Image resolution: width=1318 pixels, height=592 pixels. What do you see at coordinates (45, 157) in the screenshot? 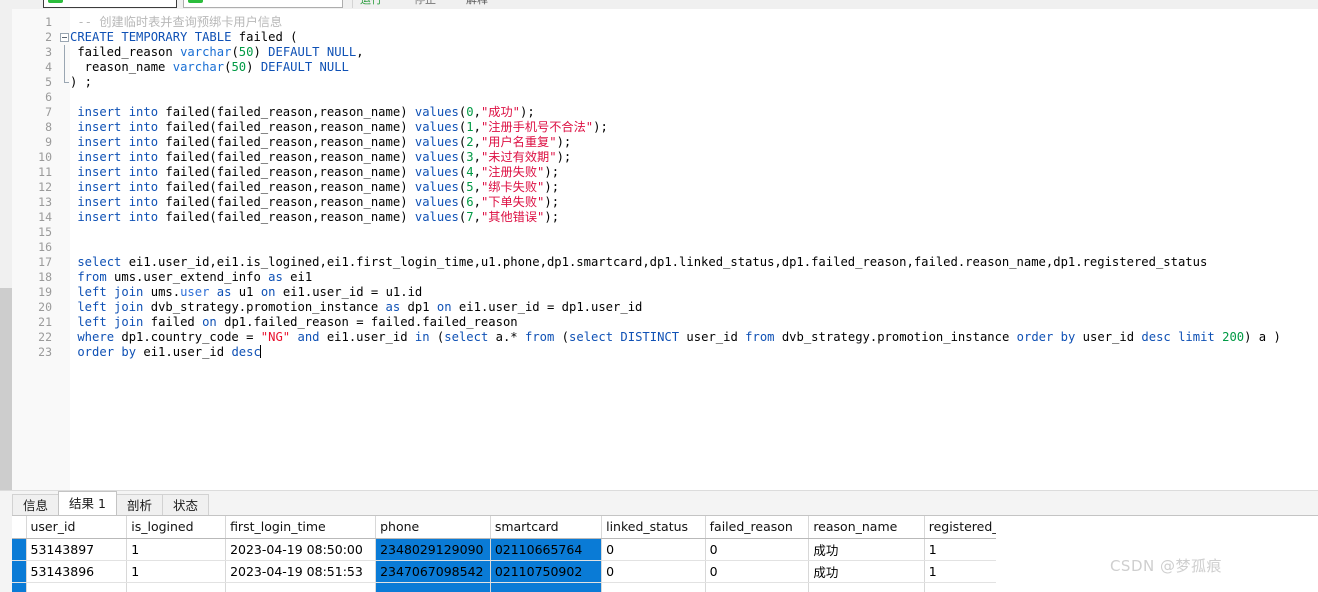
I see `line-number-label: 10` at bounding box center [45, 157].